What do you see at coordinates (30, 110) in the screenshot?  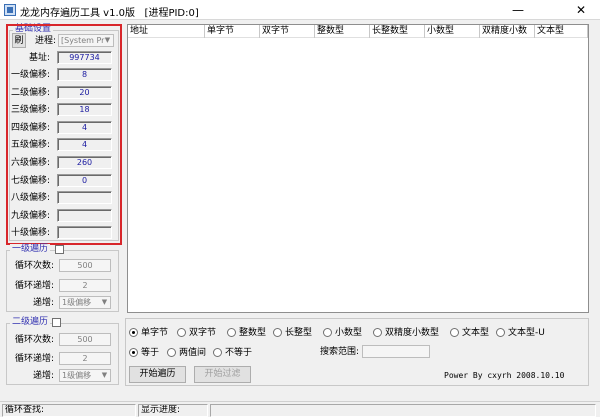 I see `offset-label: 三级偏移:` at bounding box center [30, 110].